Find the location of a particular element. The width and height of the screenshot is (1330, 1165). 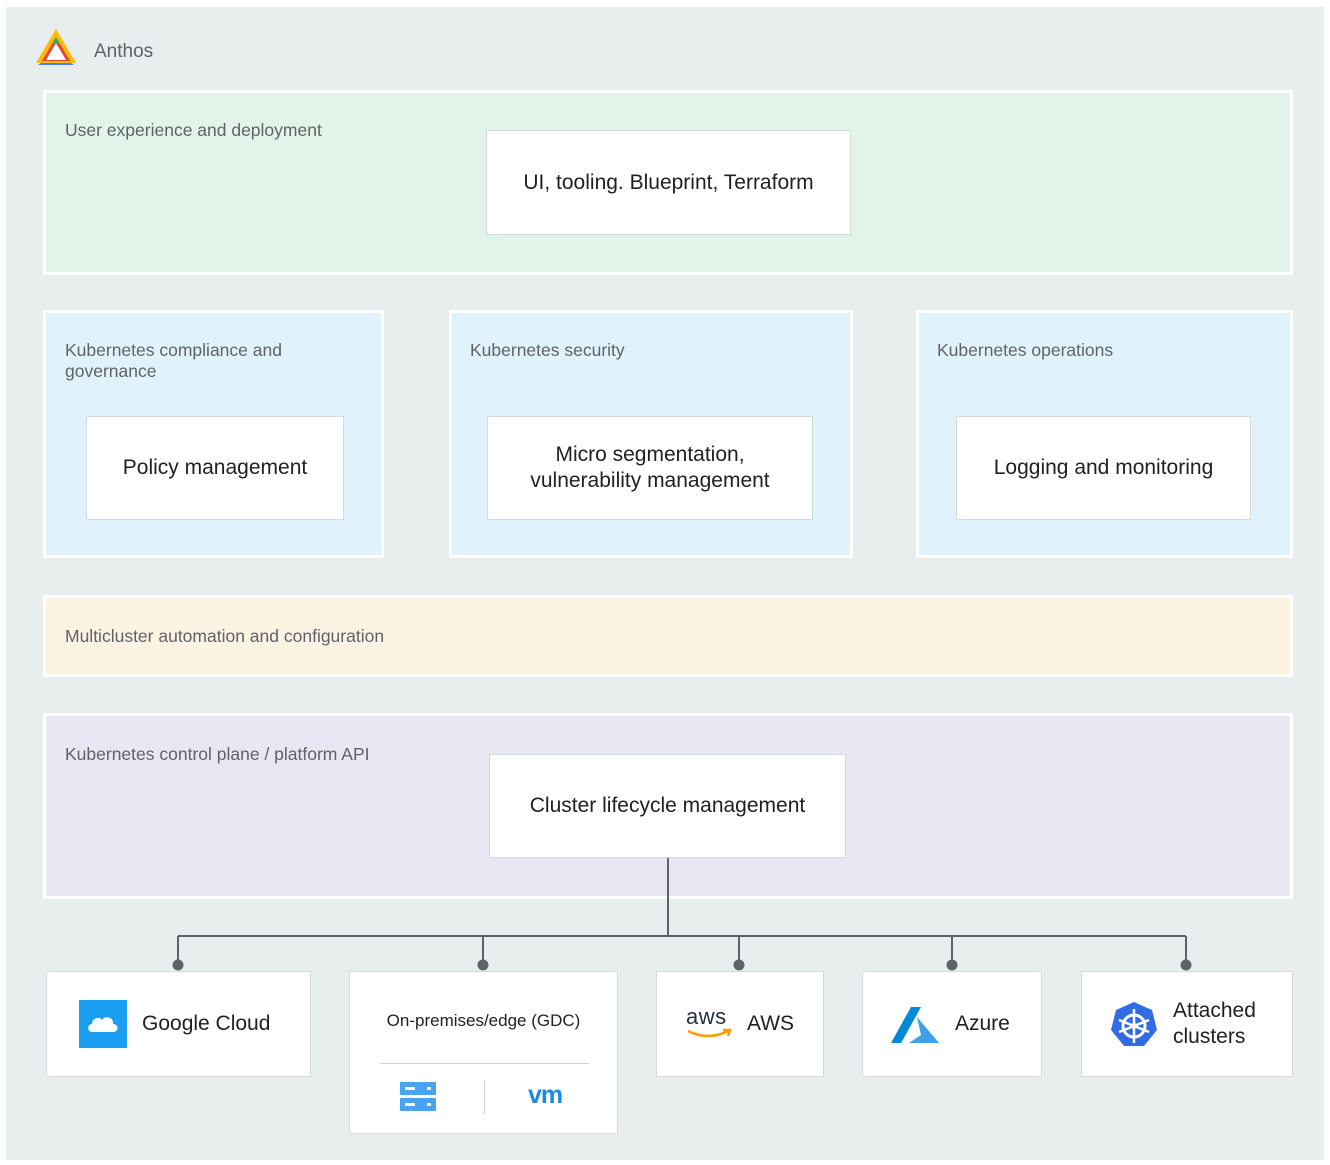

aws-label: AWS is located at coordinates (771, 1023).